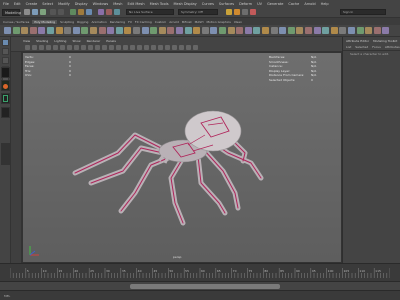 The width and height of the screenshot is (400, 300). What do you see at coordinates (214, 30) in the screenshot?
I see `shelf-bevel-icon` at bounding box center [214, 30].